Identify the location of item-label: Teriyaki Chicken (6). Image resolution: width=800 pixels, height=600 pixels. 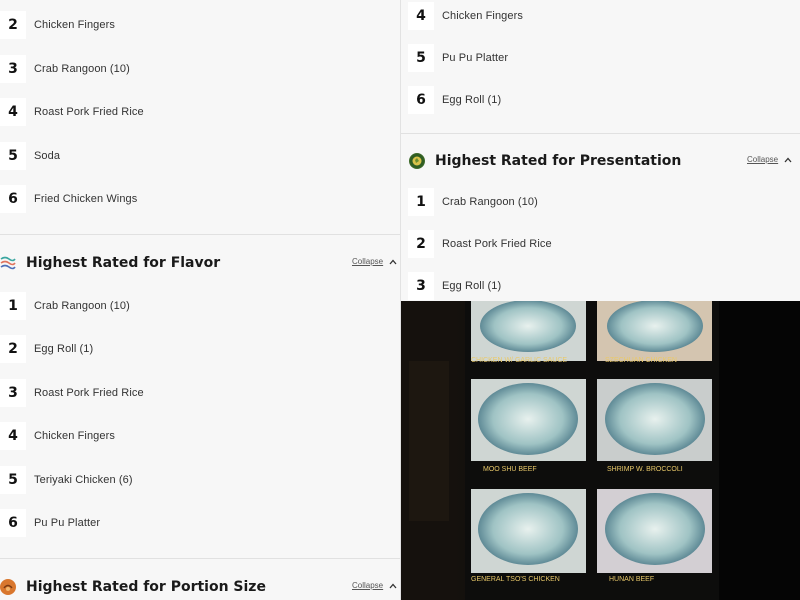
(83, 480).